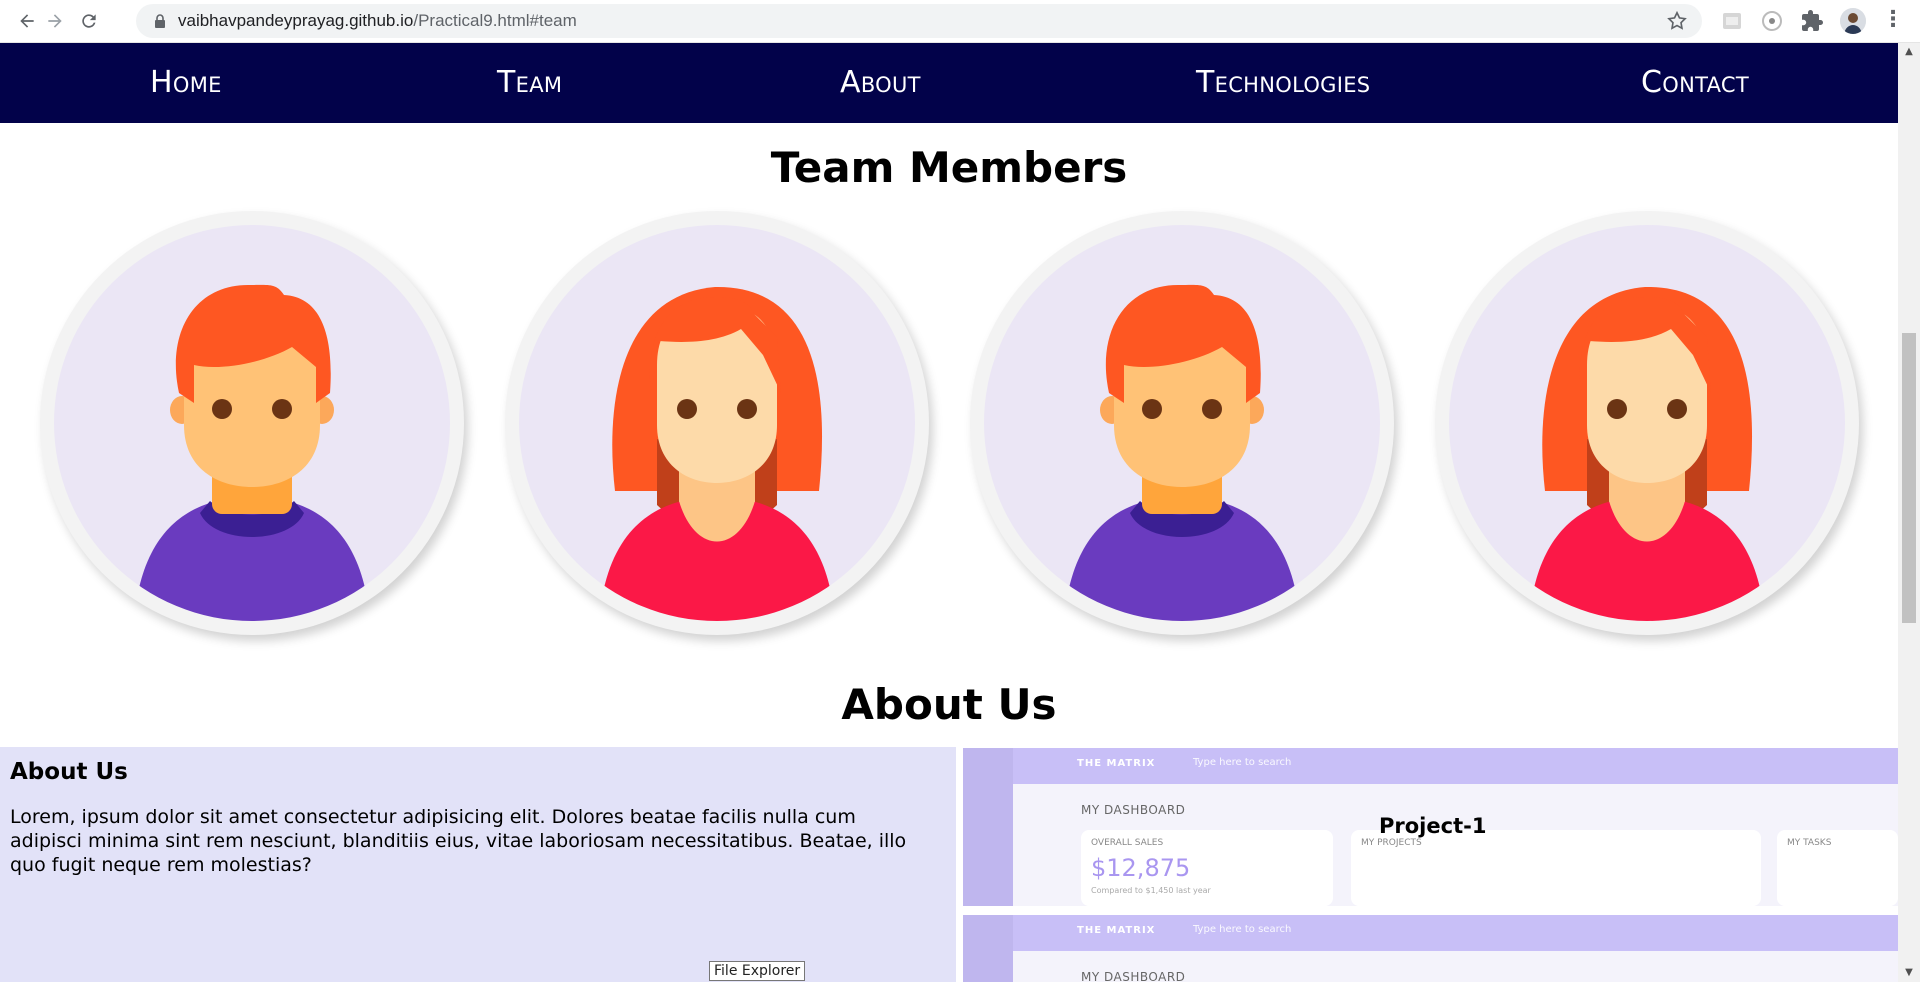 Image resolution: width=1920 pixels, height=982 pixels. Describe the element at coordinates (186, 82) in the screenshot. I see `nav-home-link: Home` at that location.